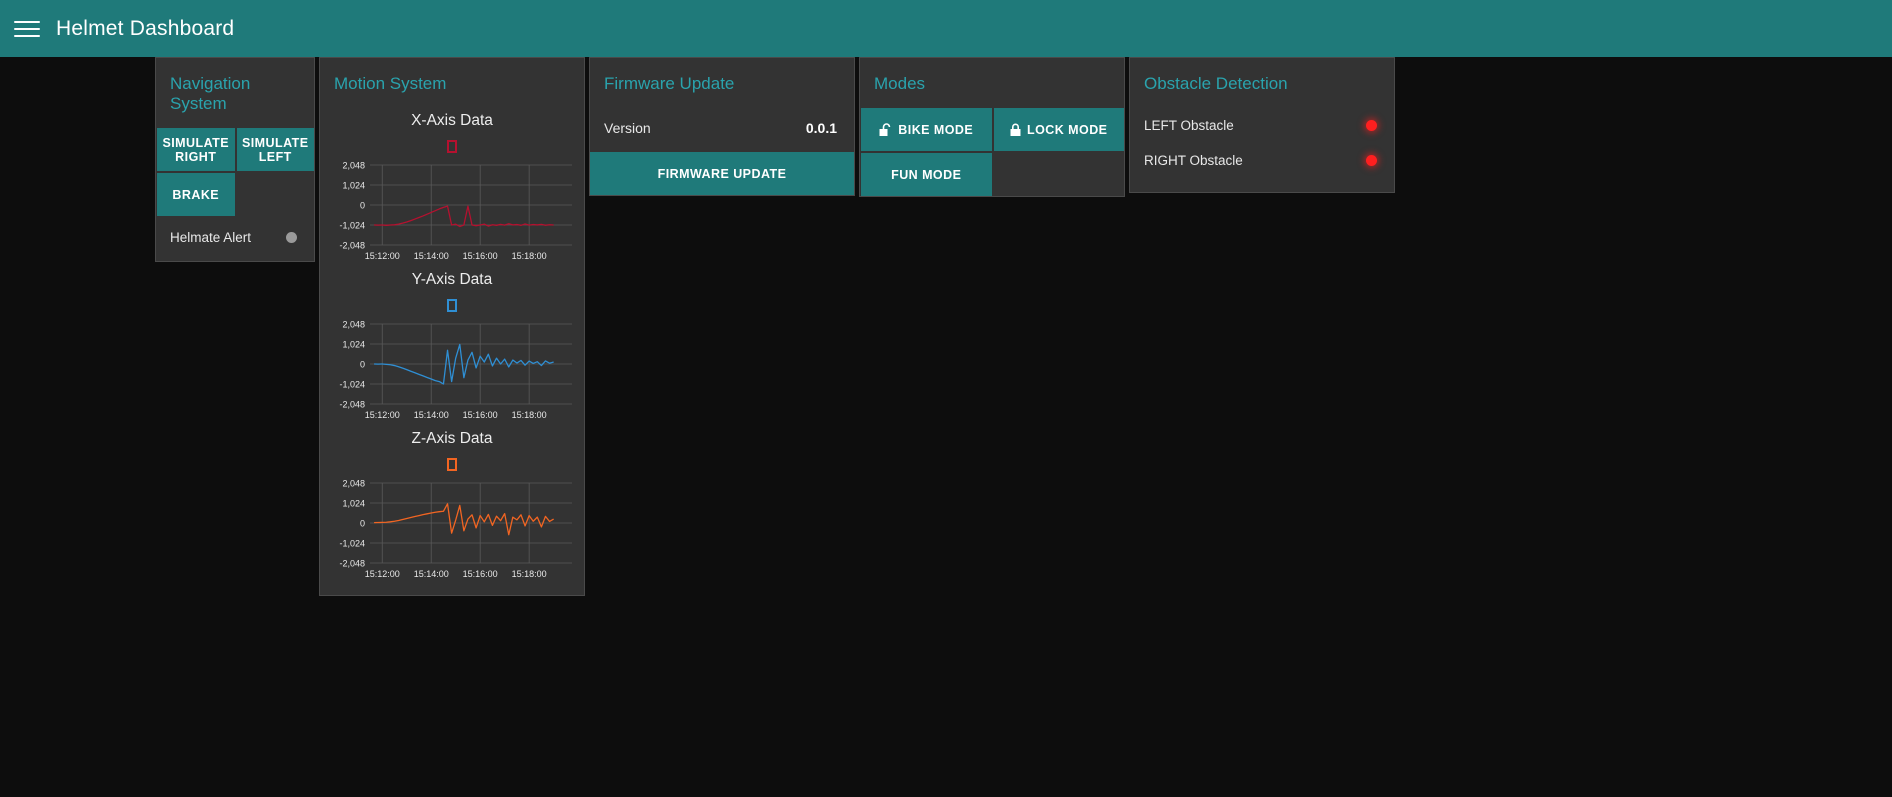  I want to click on lock-mode-button: LOCK MODE, so click(1058, 129).